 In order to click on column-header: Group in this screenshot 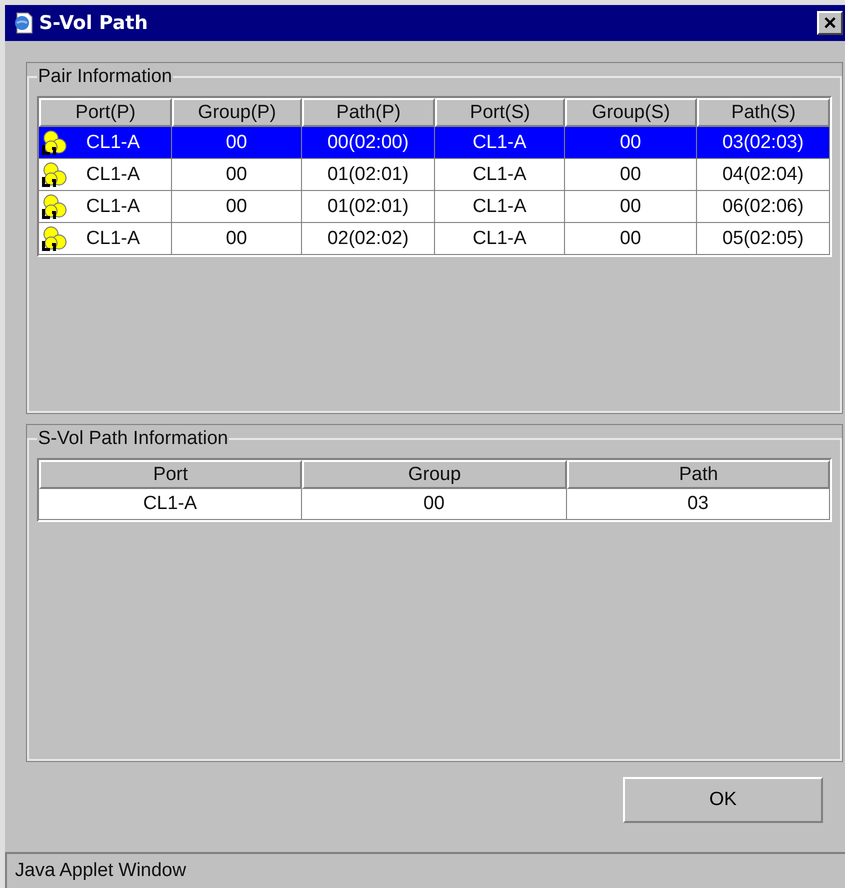, I will do `click(434, 474)`.